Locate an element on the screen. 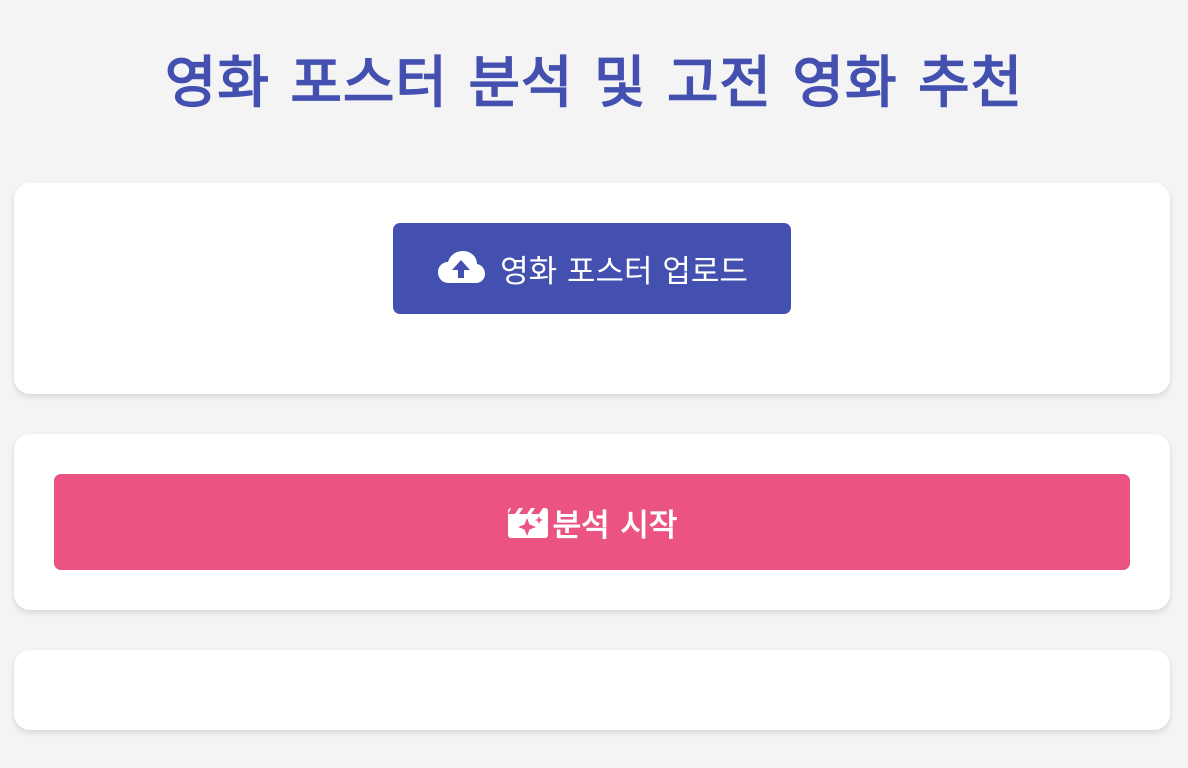 This screenshot has height=768, width=1188. upload-poster-button: 영화 포스터 업로드 is located at coordinates (592, 268).